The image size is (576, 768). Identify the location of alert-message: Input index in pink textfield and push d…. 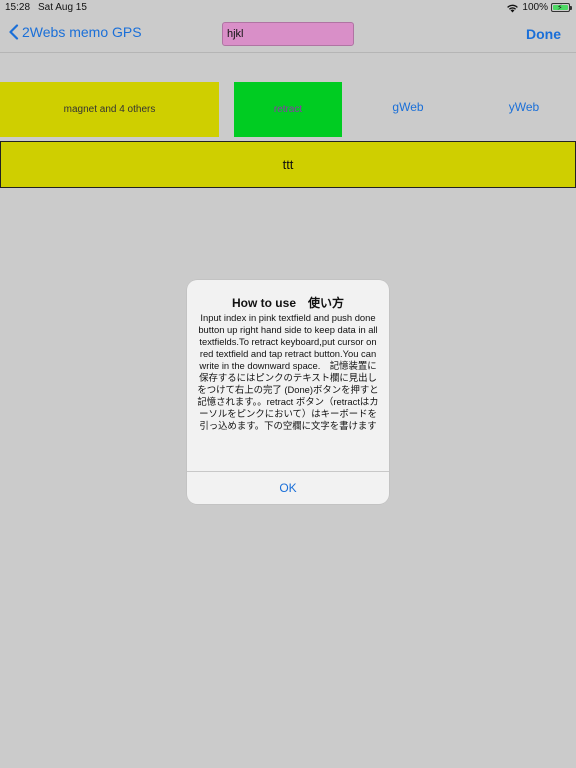
(288, 371).